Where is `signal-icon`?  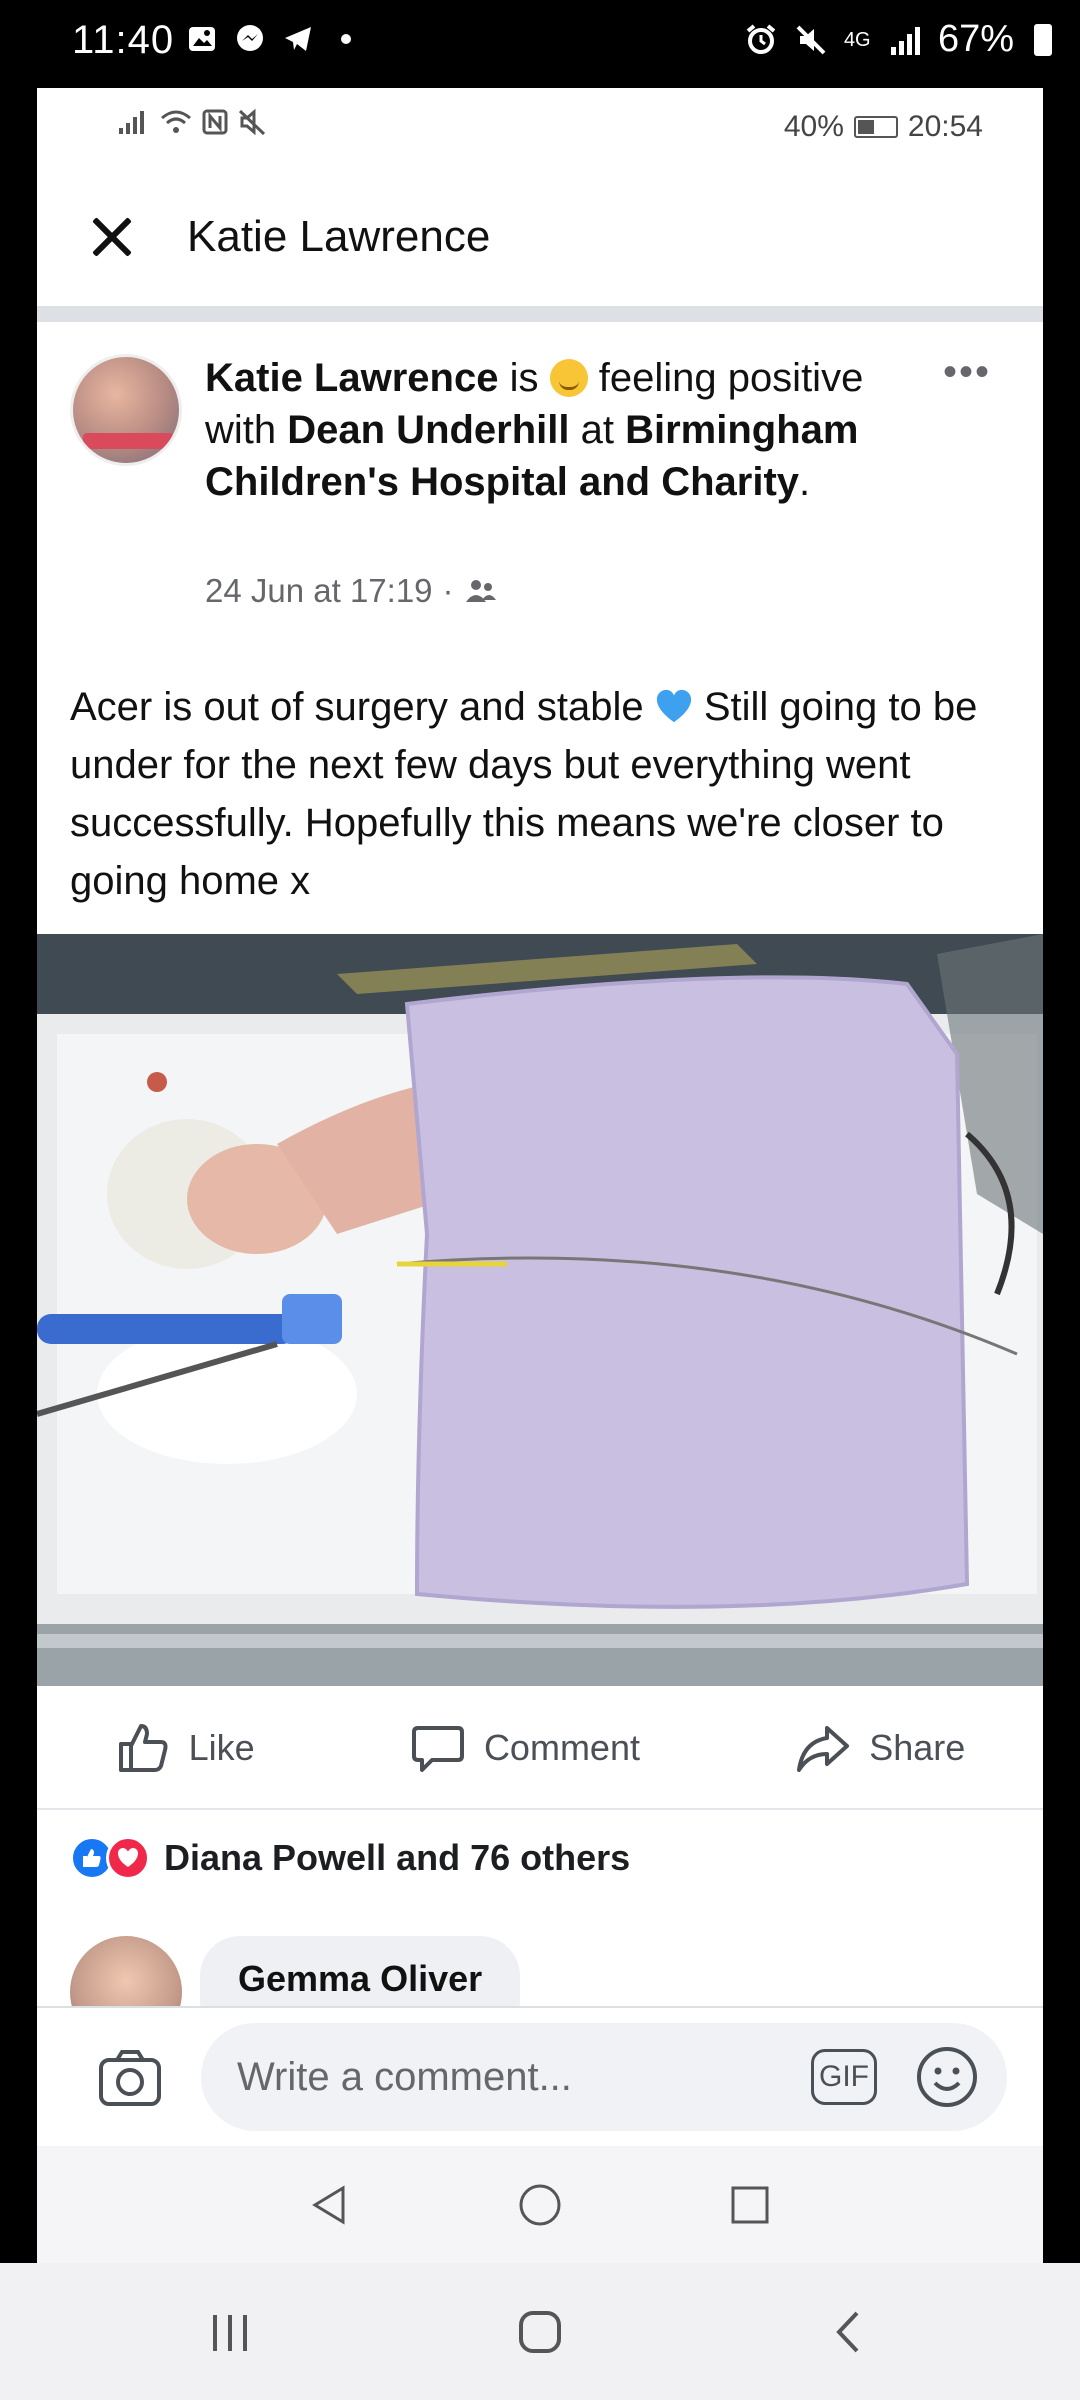
signal-icon is located at coordinates (905, 40).